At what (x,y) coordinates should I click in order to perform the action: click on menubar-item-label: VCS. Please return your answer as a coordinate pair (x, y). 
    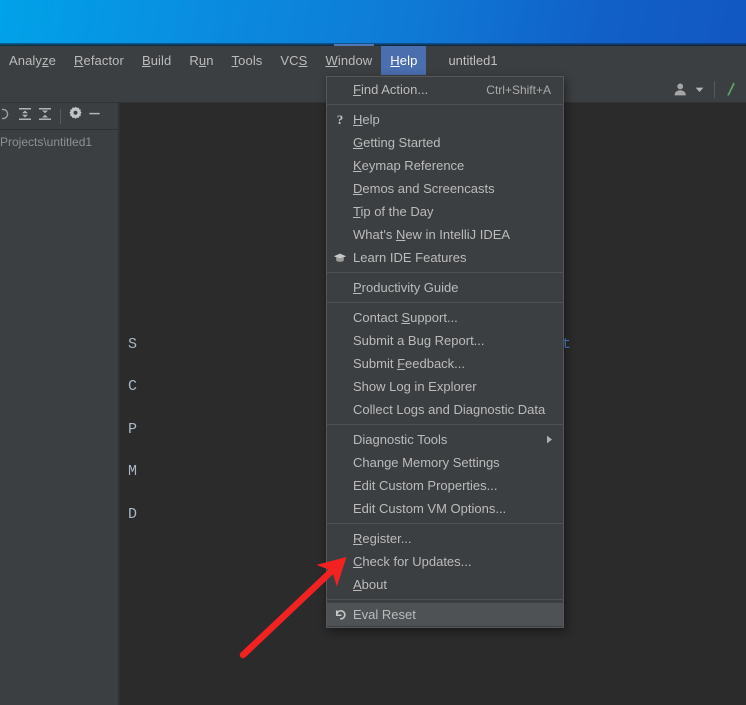
    Looking at the image, I should click on (294, 60).